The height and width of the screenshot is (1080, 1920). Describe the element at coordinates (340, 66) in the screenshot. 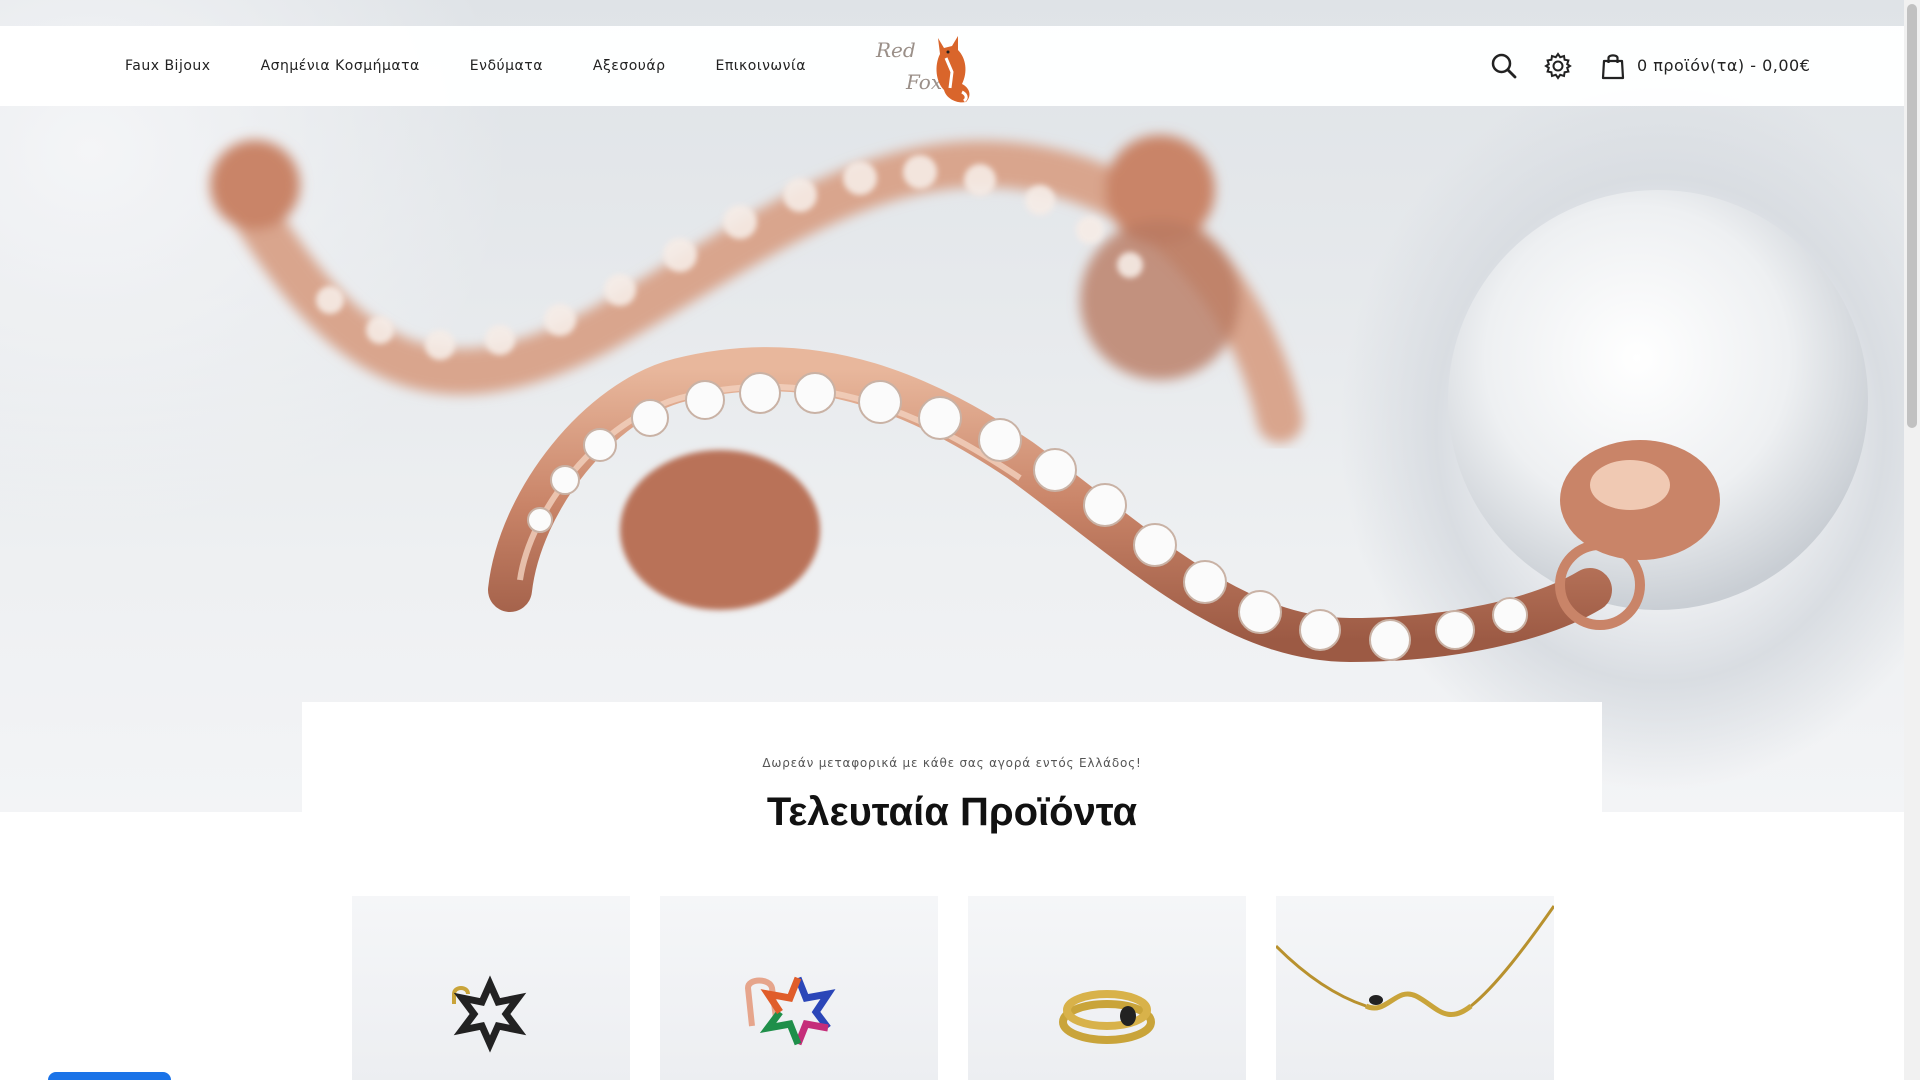

I see `nav-item-silver-jewelry: Ασημένια Κοσμήματα` at that location.